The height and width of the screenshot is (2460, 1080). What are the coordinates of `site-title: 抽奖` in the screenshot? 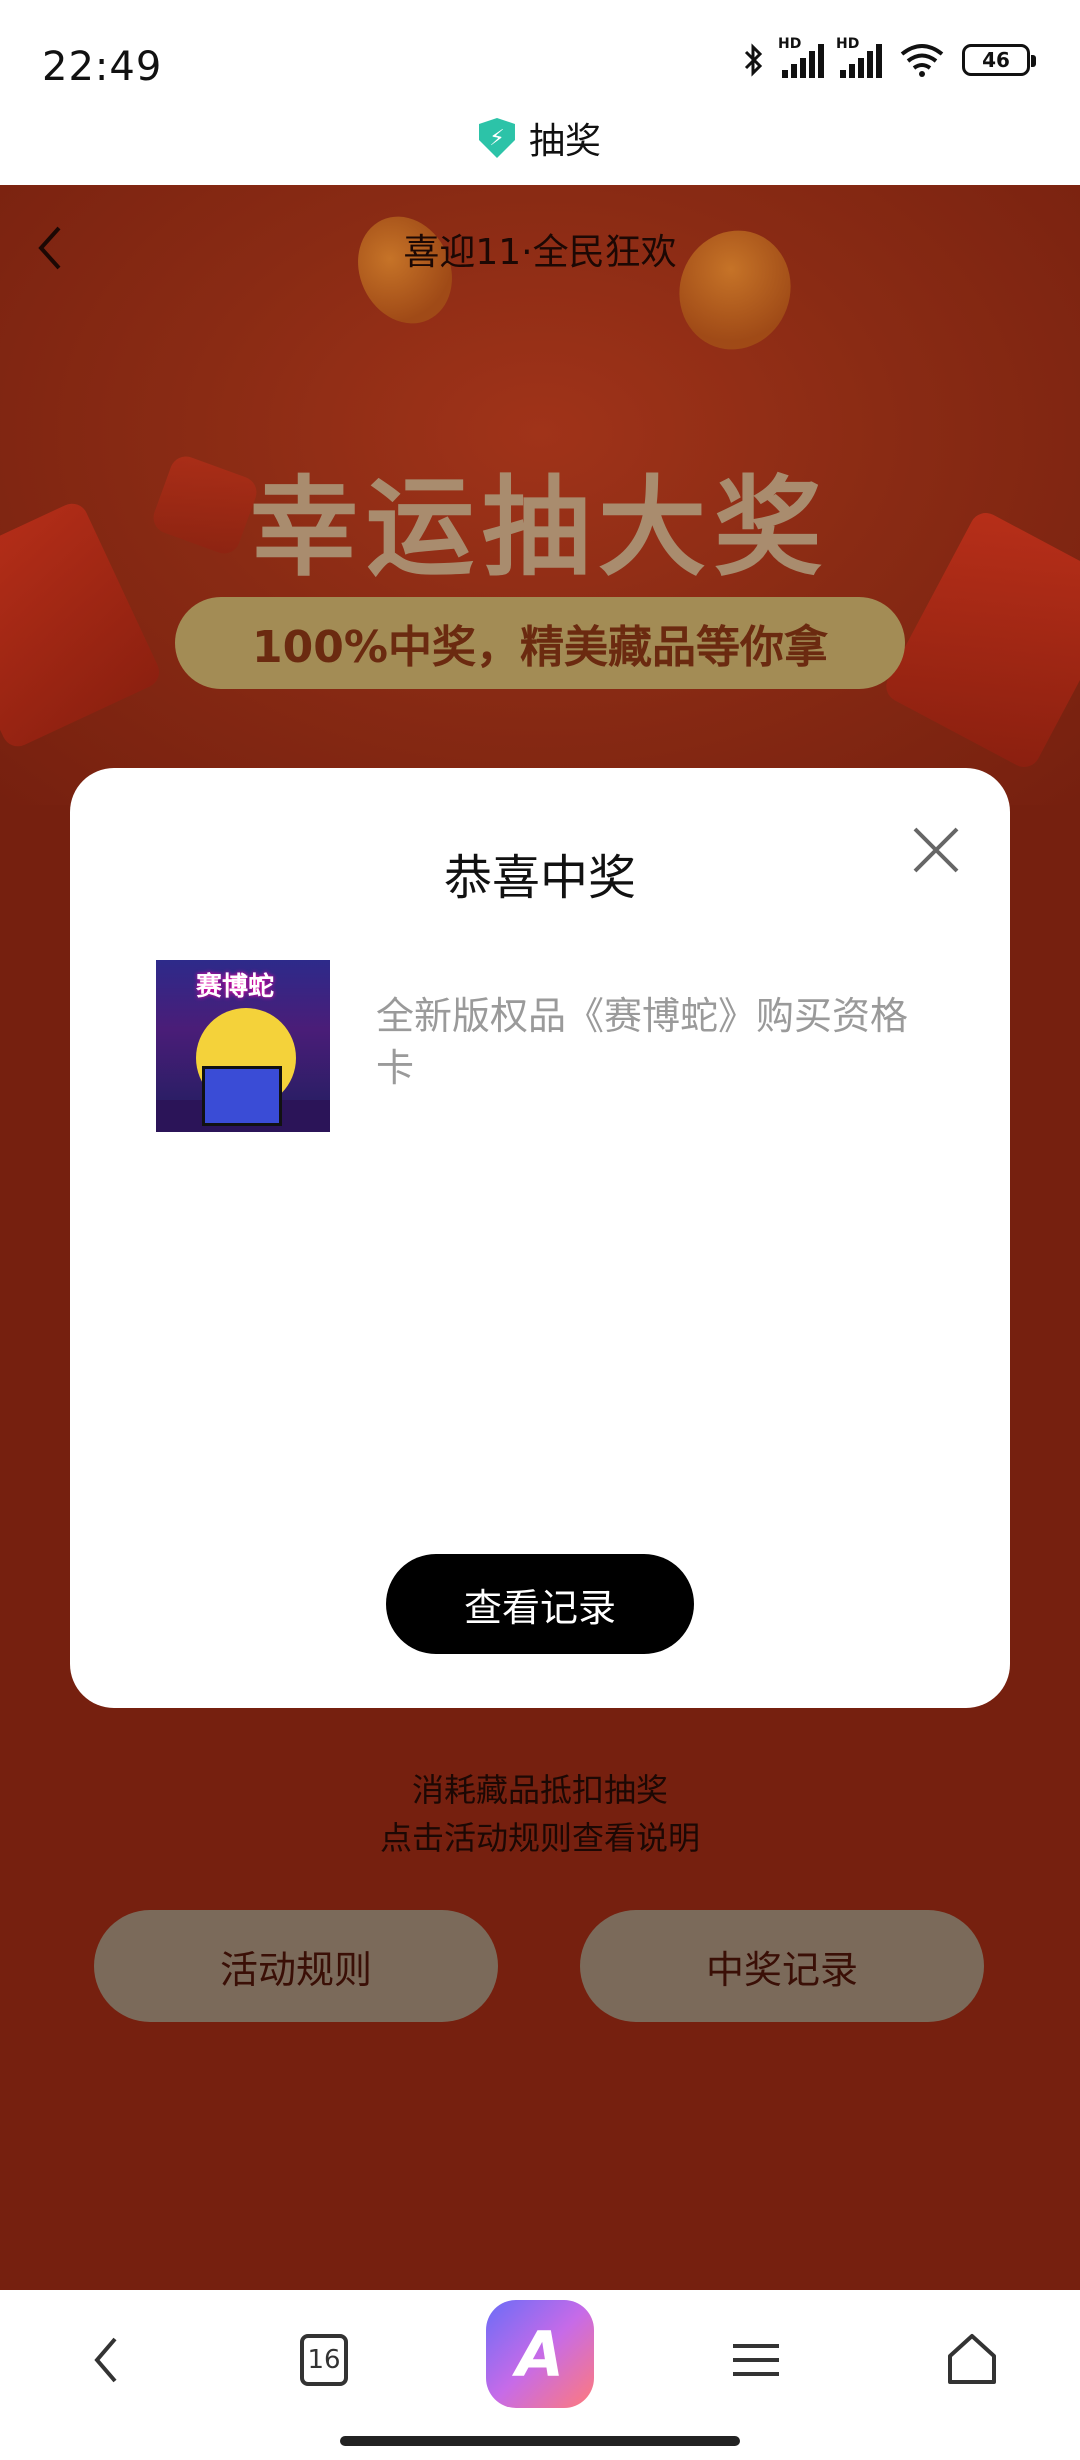 It's located at (564, 141).